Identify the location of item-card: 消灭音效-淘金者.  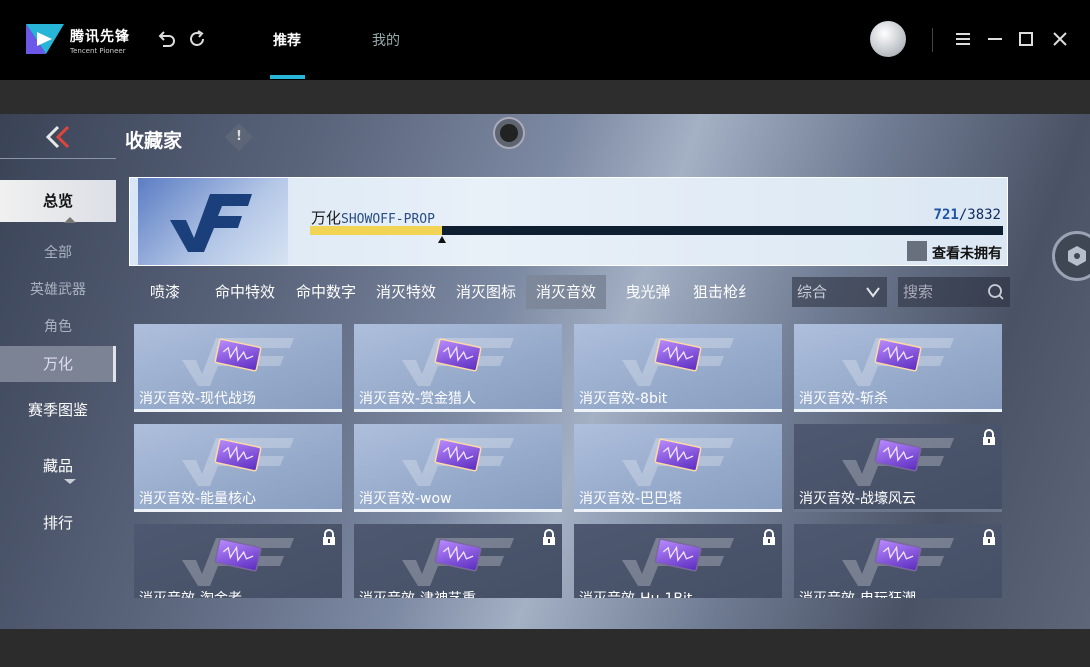
(238, 561).